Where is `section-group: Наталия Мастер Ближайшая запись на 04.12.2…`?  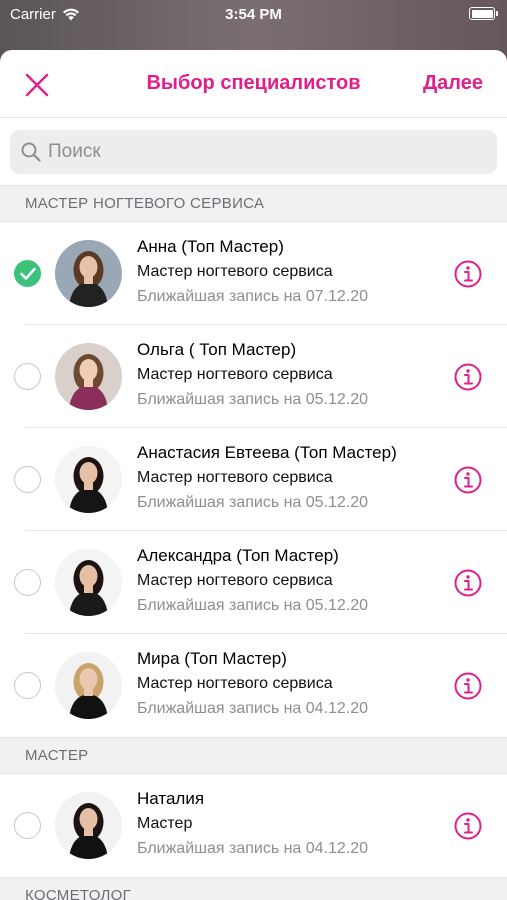 section-group: Наталия Мастер Ближайшая запись на 04.12.2… is located at coordinates (253, 825).